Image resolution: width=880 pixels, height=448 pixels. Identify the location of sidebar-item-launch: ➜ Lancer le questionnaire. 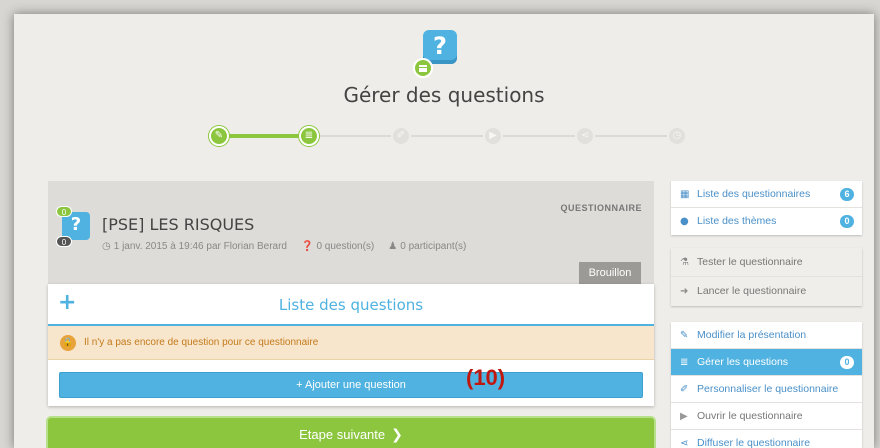
(766, 291).